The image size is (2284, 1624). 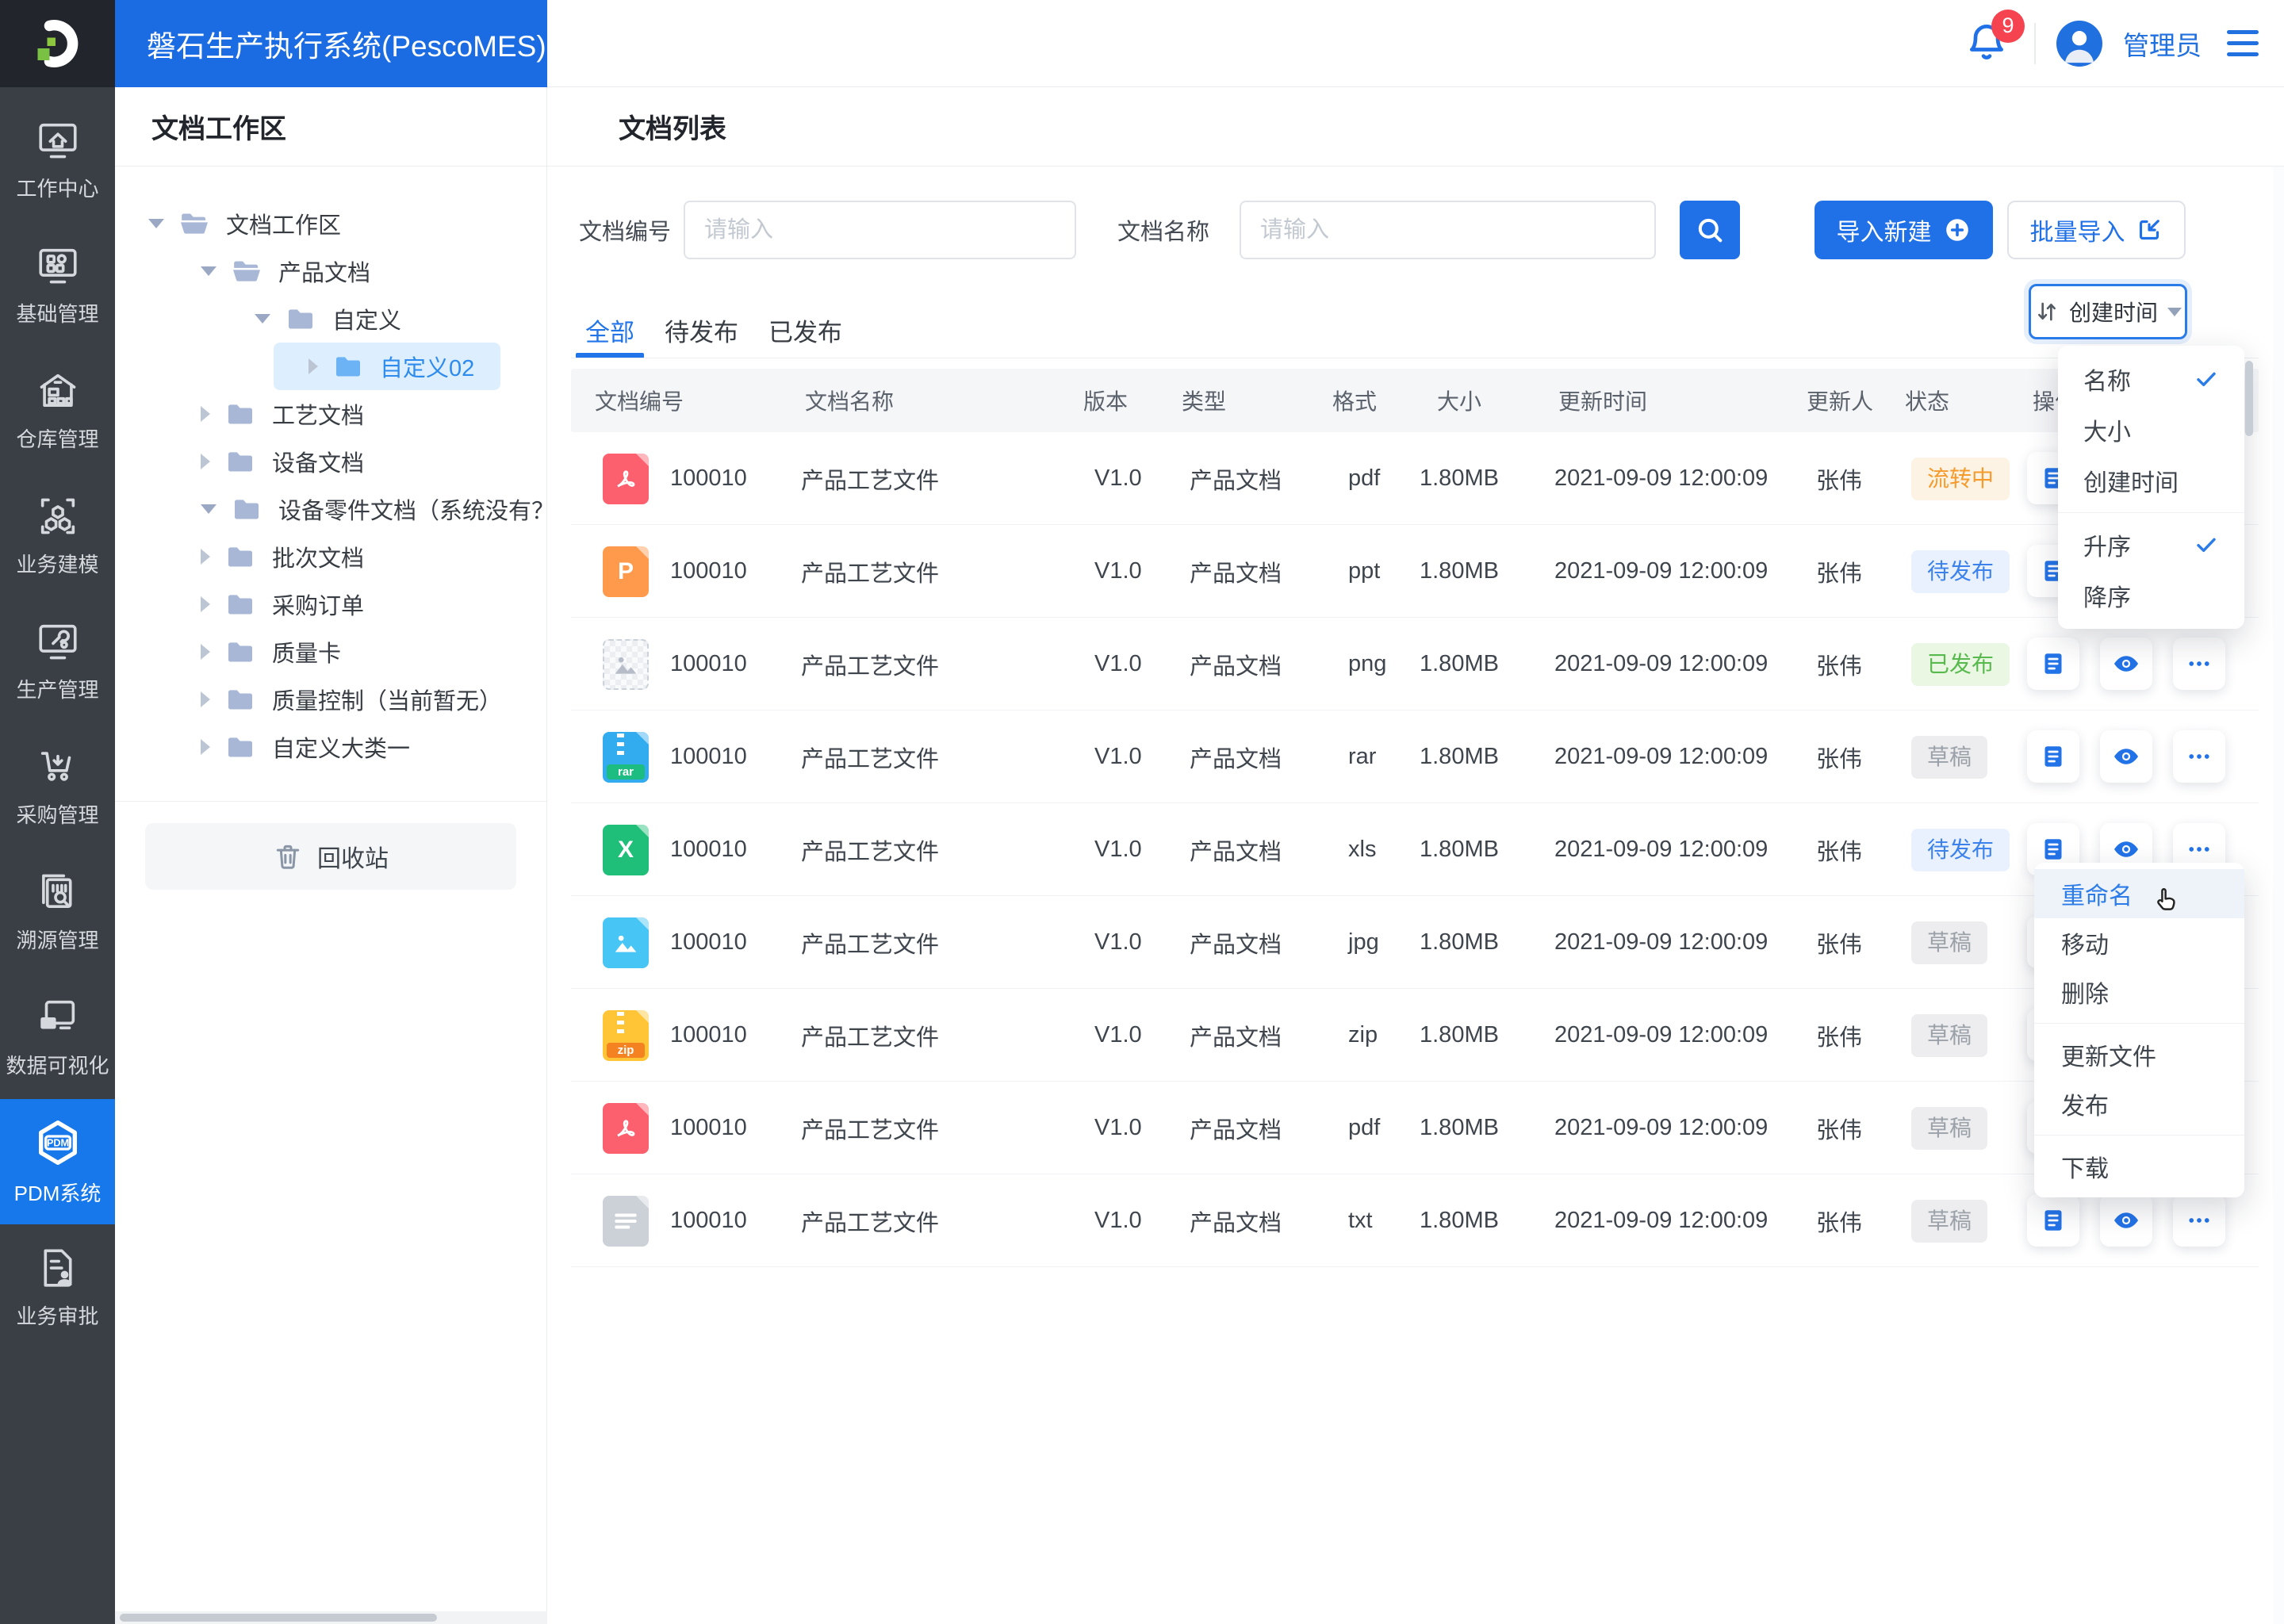 I want to click on sort-option: 名称, so click(x=2151, y=379).